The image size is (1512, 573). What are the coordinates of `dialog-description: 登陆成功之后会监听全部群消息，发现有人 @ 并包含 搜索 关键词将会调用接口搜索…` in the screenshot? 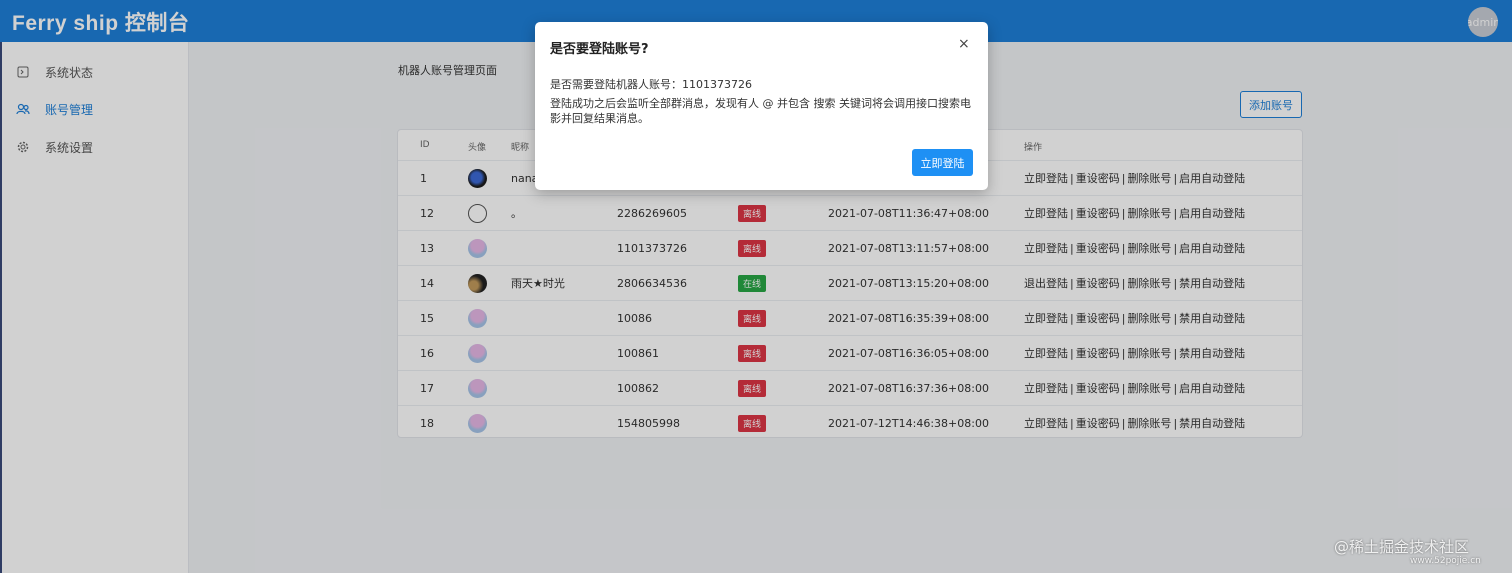 It's located at (760, 111).